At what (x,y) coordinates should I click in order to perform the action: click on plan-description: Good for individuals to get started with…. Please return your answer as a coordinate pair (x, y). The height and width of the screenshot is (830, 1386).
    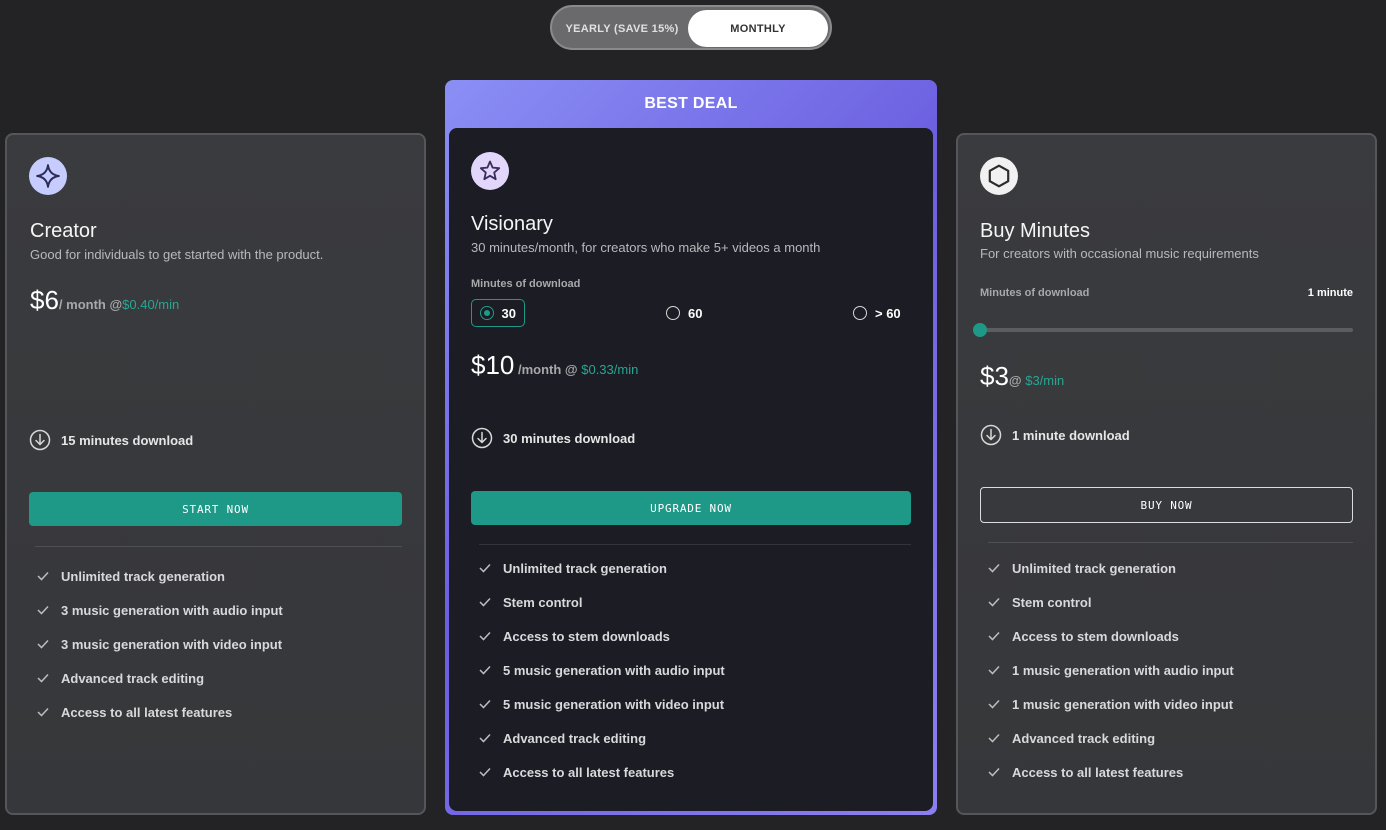
    Looking at the image, I should click on (177, 254).